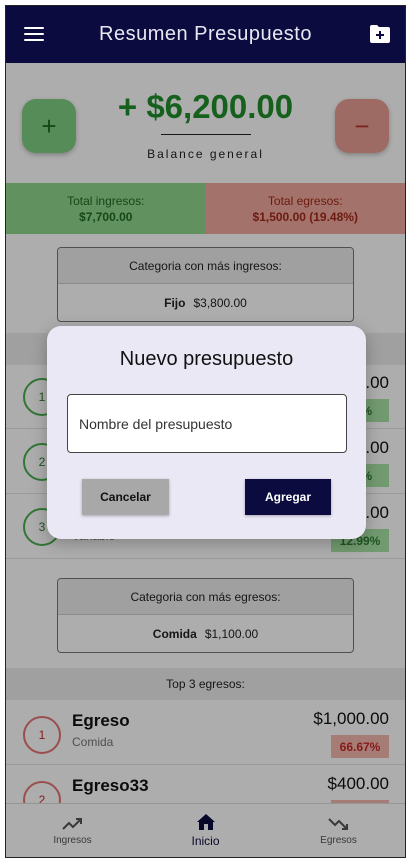  I want to click on app-bar: Resumen Presupuesto, so click(205, 34).